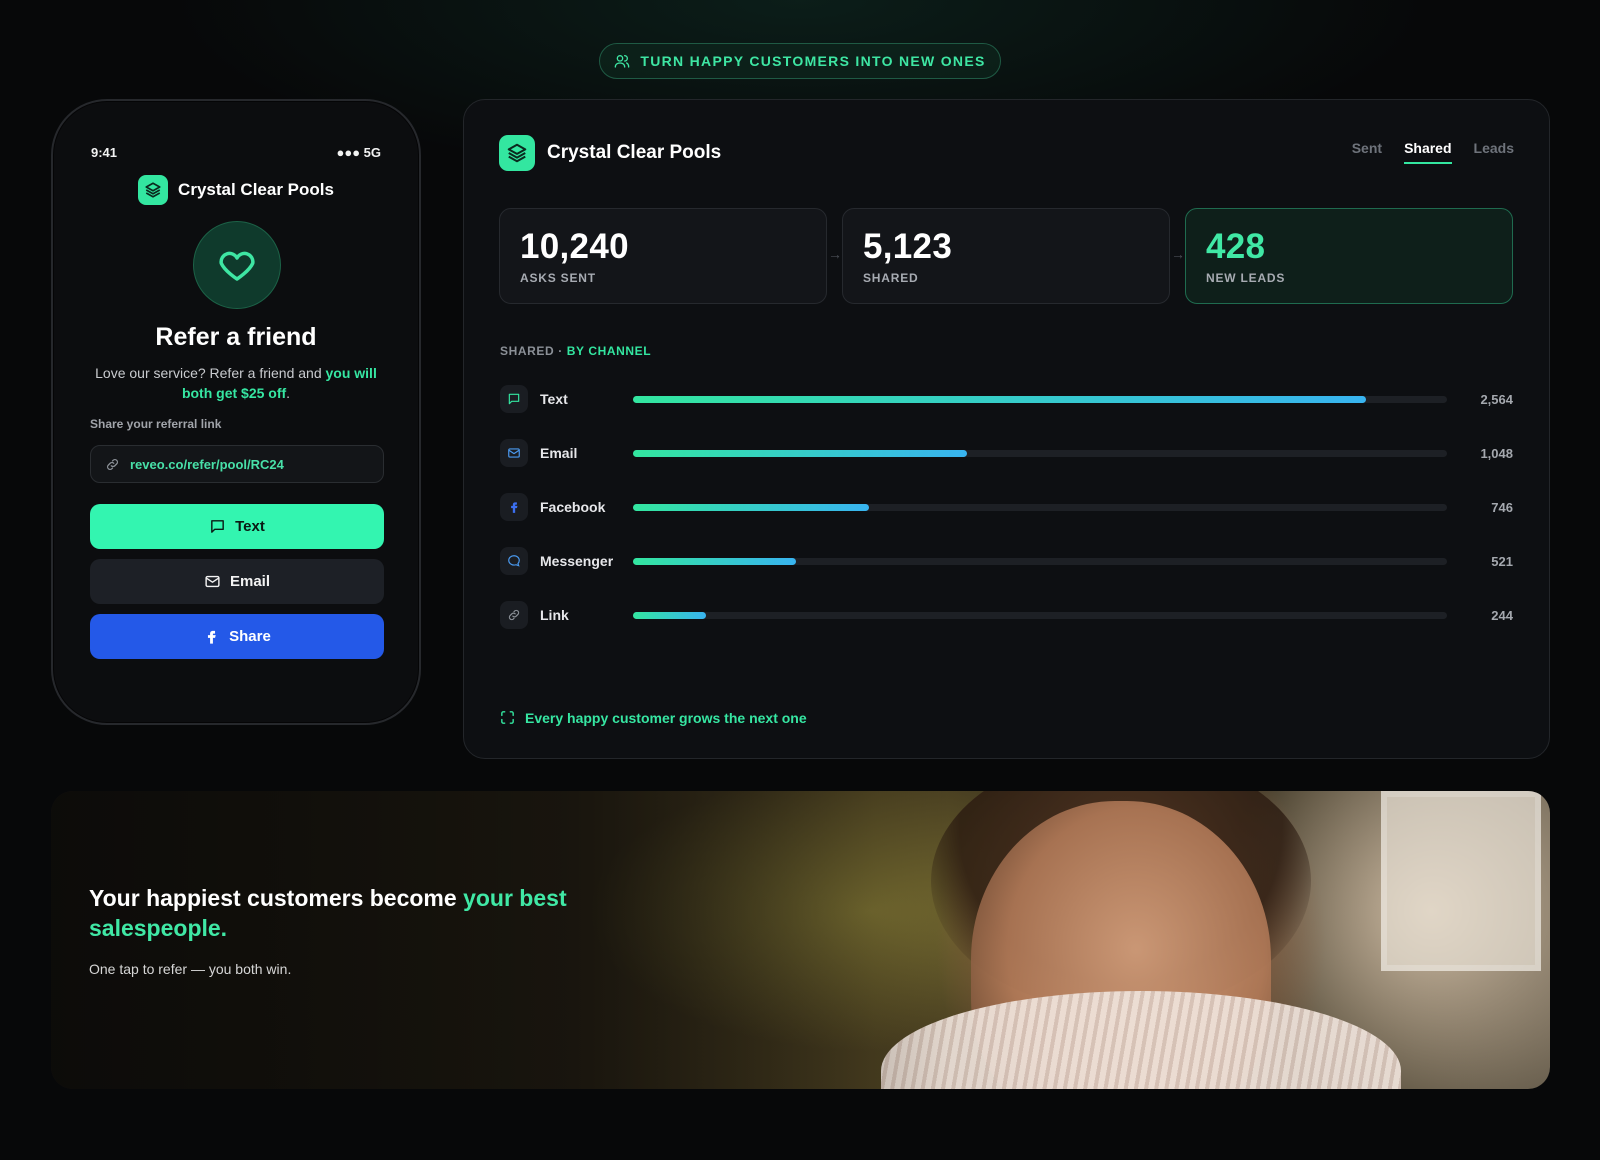  I want to click on channel-name: Link, so click(554, 615).